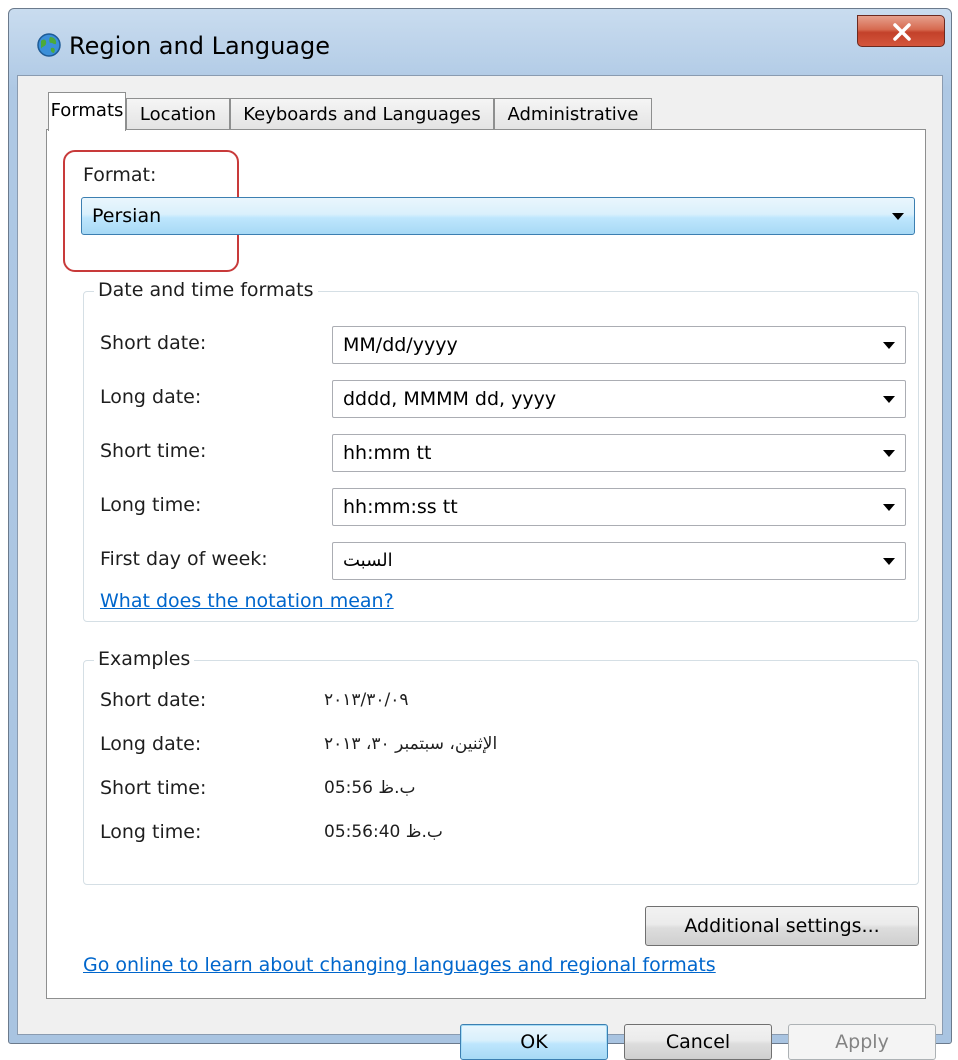  What do you see at coordinates (127, 216) in the screenshot?
I see `format-value: Persian` at bounding box center [127, 216].